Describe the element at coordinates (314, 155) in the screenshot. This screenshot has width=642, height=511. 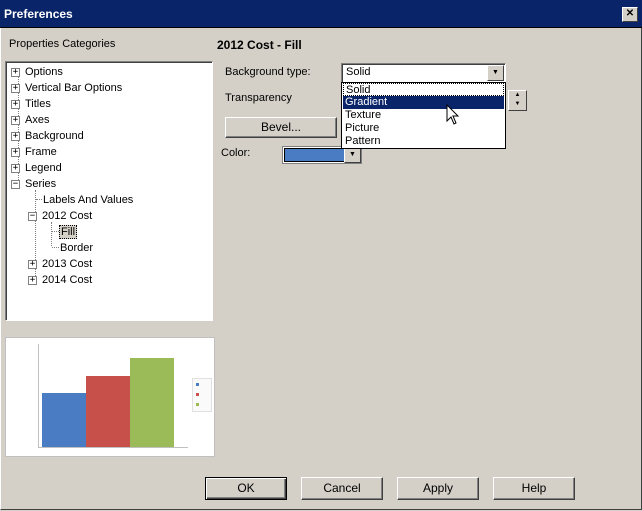
I see `color-swatch` at that location.